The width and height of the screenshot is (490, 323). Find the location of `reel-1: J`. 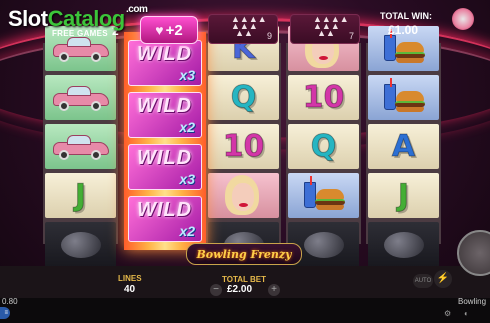

reel-1: J is located at coordinates (80, 146).